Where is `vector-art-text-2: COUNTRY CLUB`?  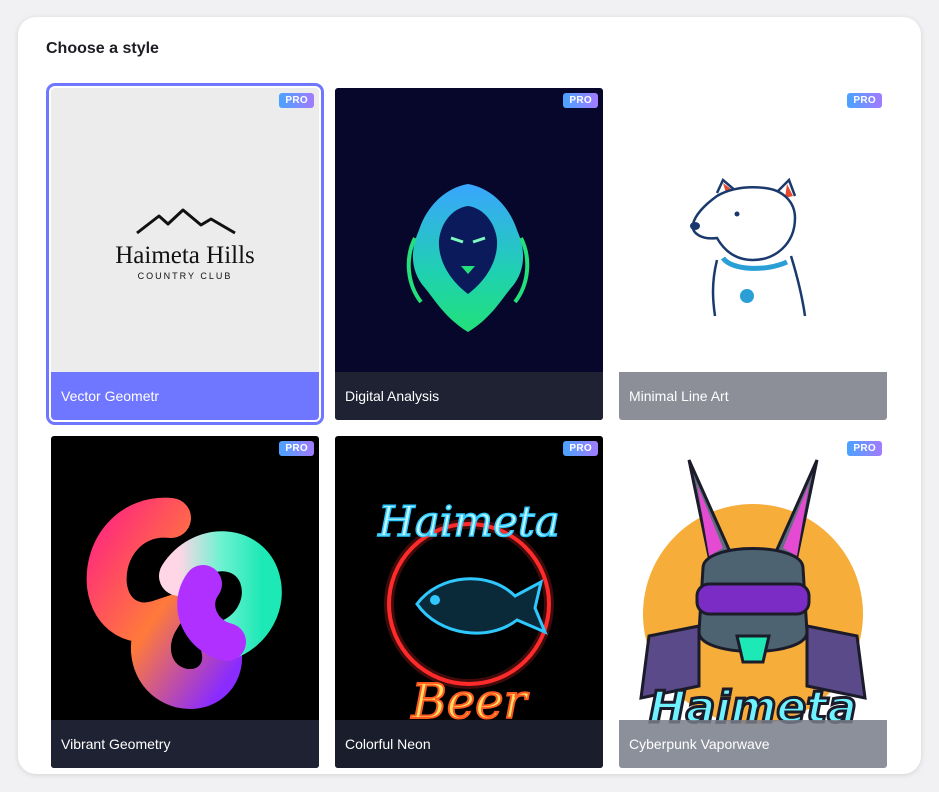 vector-art-text-2: COUNTRY CLUB is located at coordinates (185, 276).